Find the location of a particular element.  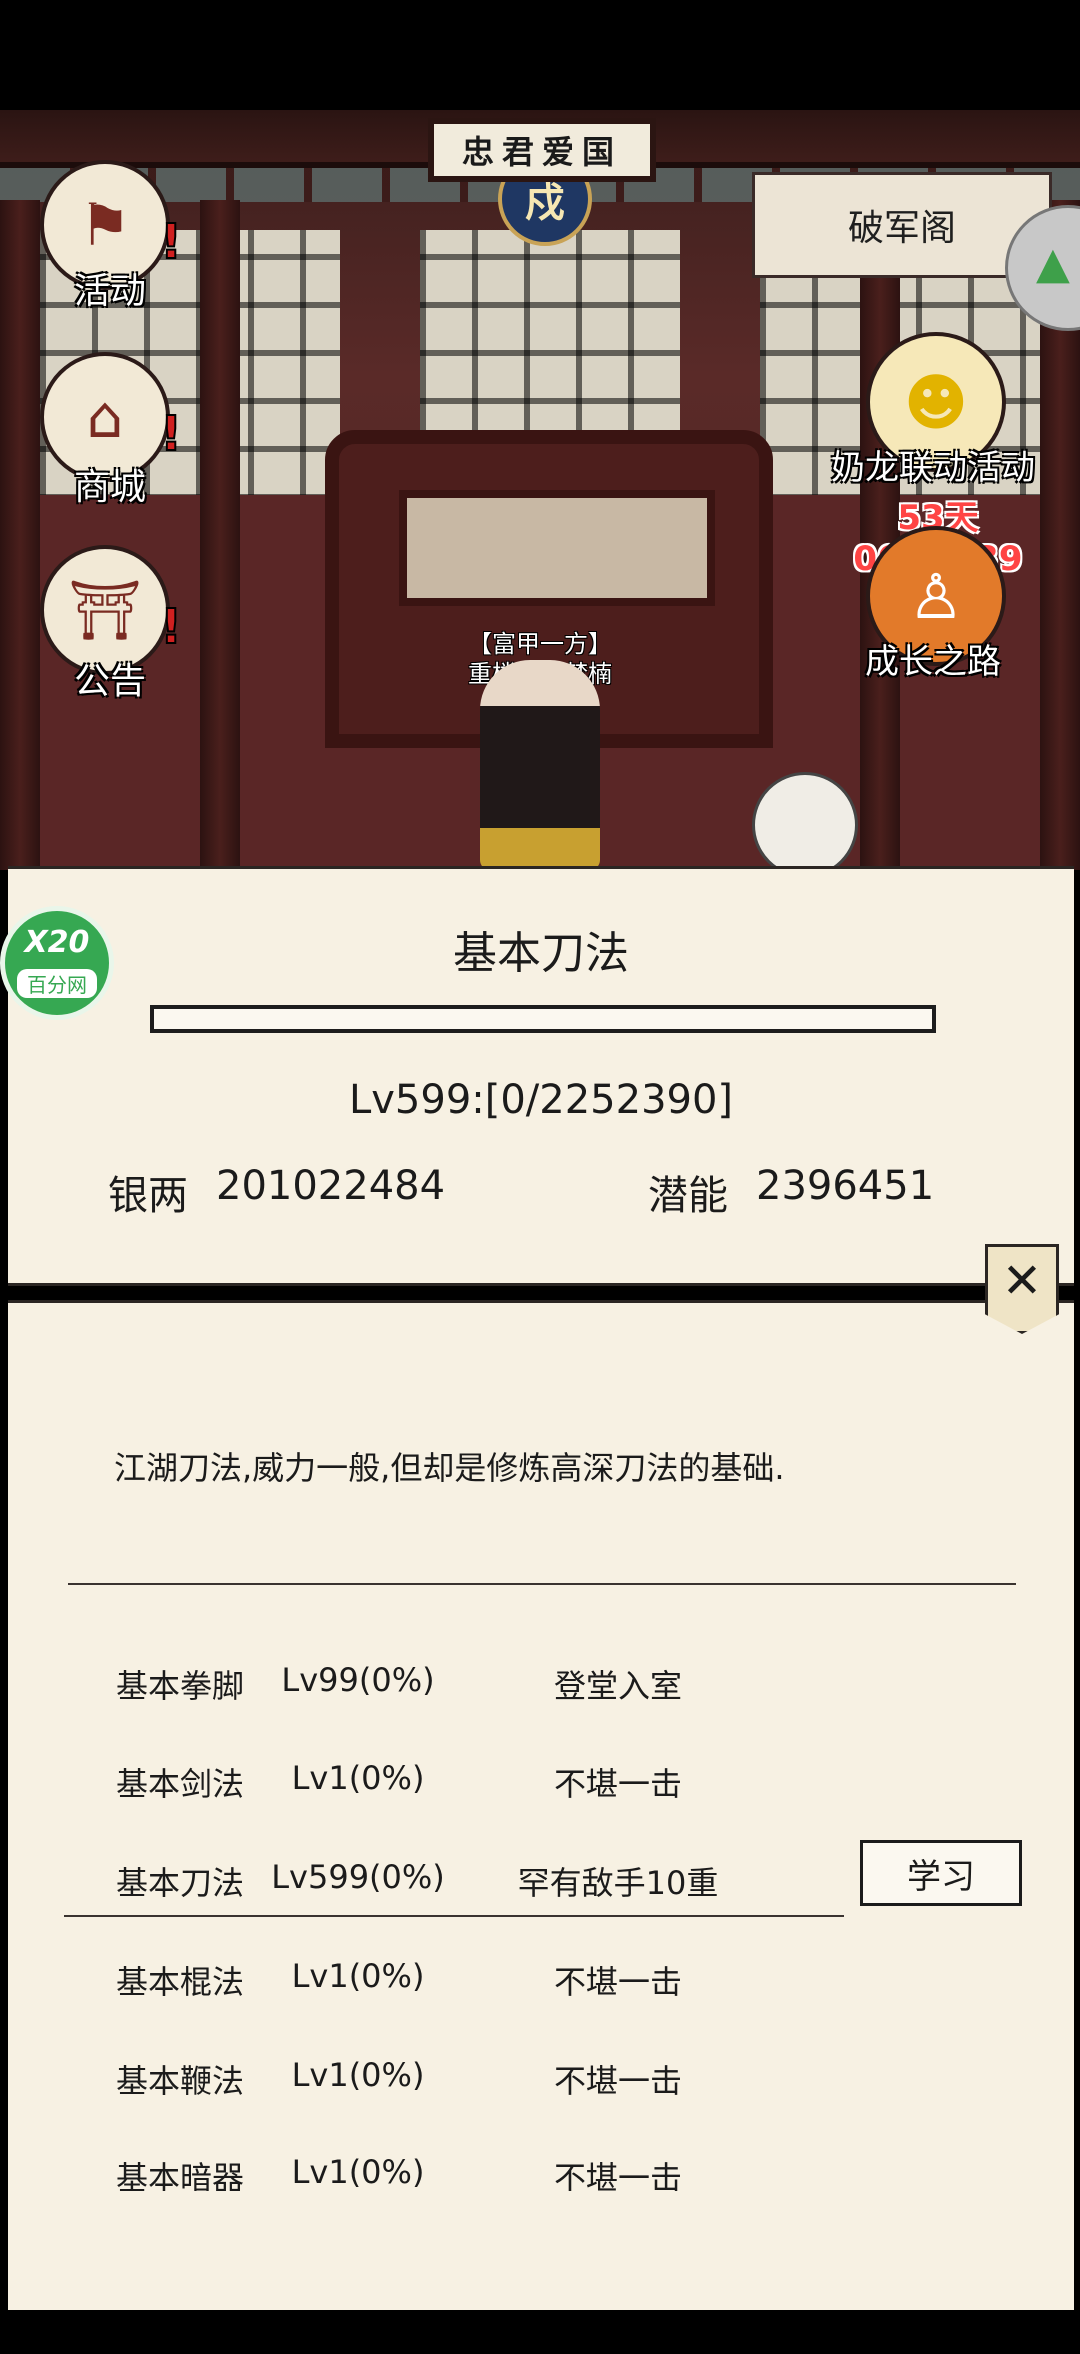

silver-value: 201022484 is located at coordinates (331, 1186).